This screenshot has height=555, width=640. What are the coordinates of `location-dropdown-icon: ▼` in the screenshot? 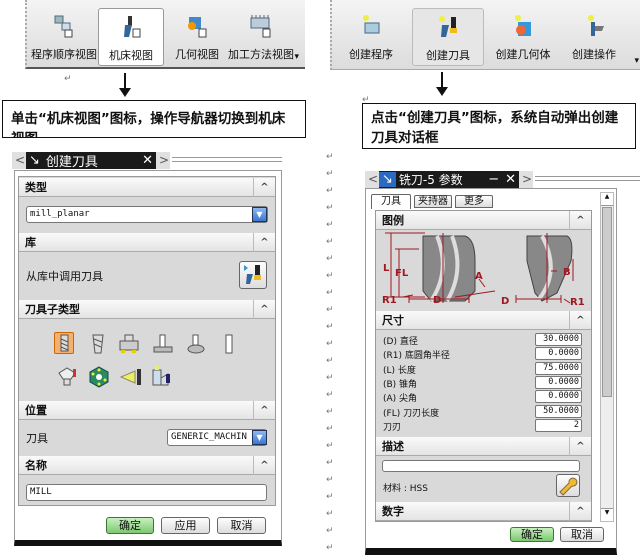 It's located at (259, 437).